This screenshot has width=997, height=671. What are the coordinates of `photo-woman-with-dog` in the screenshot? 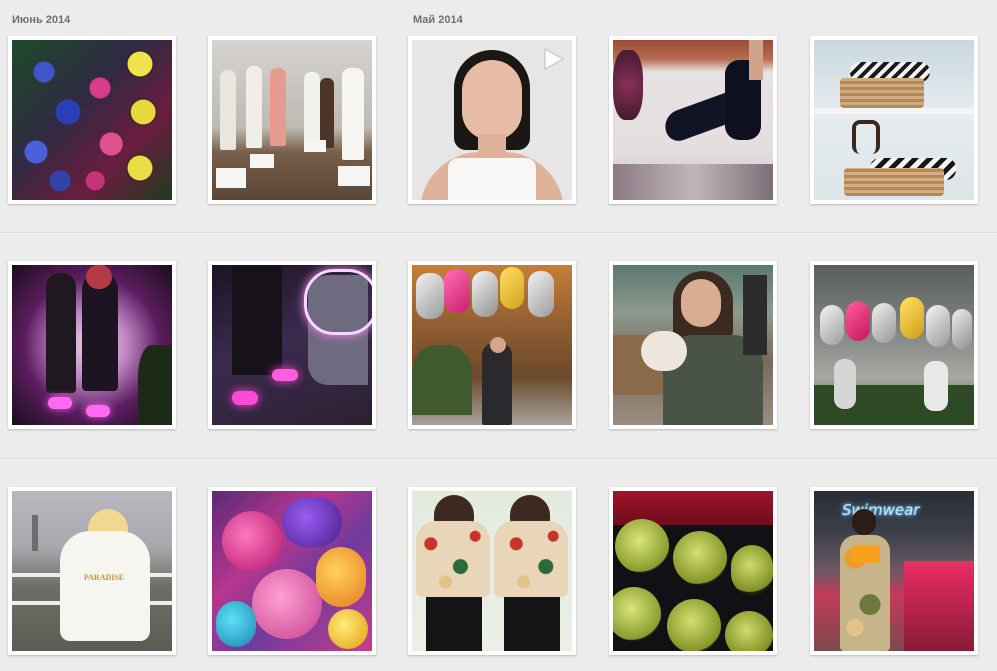 It's located at (693, 345).